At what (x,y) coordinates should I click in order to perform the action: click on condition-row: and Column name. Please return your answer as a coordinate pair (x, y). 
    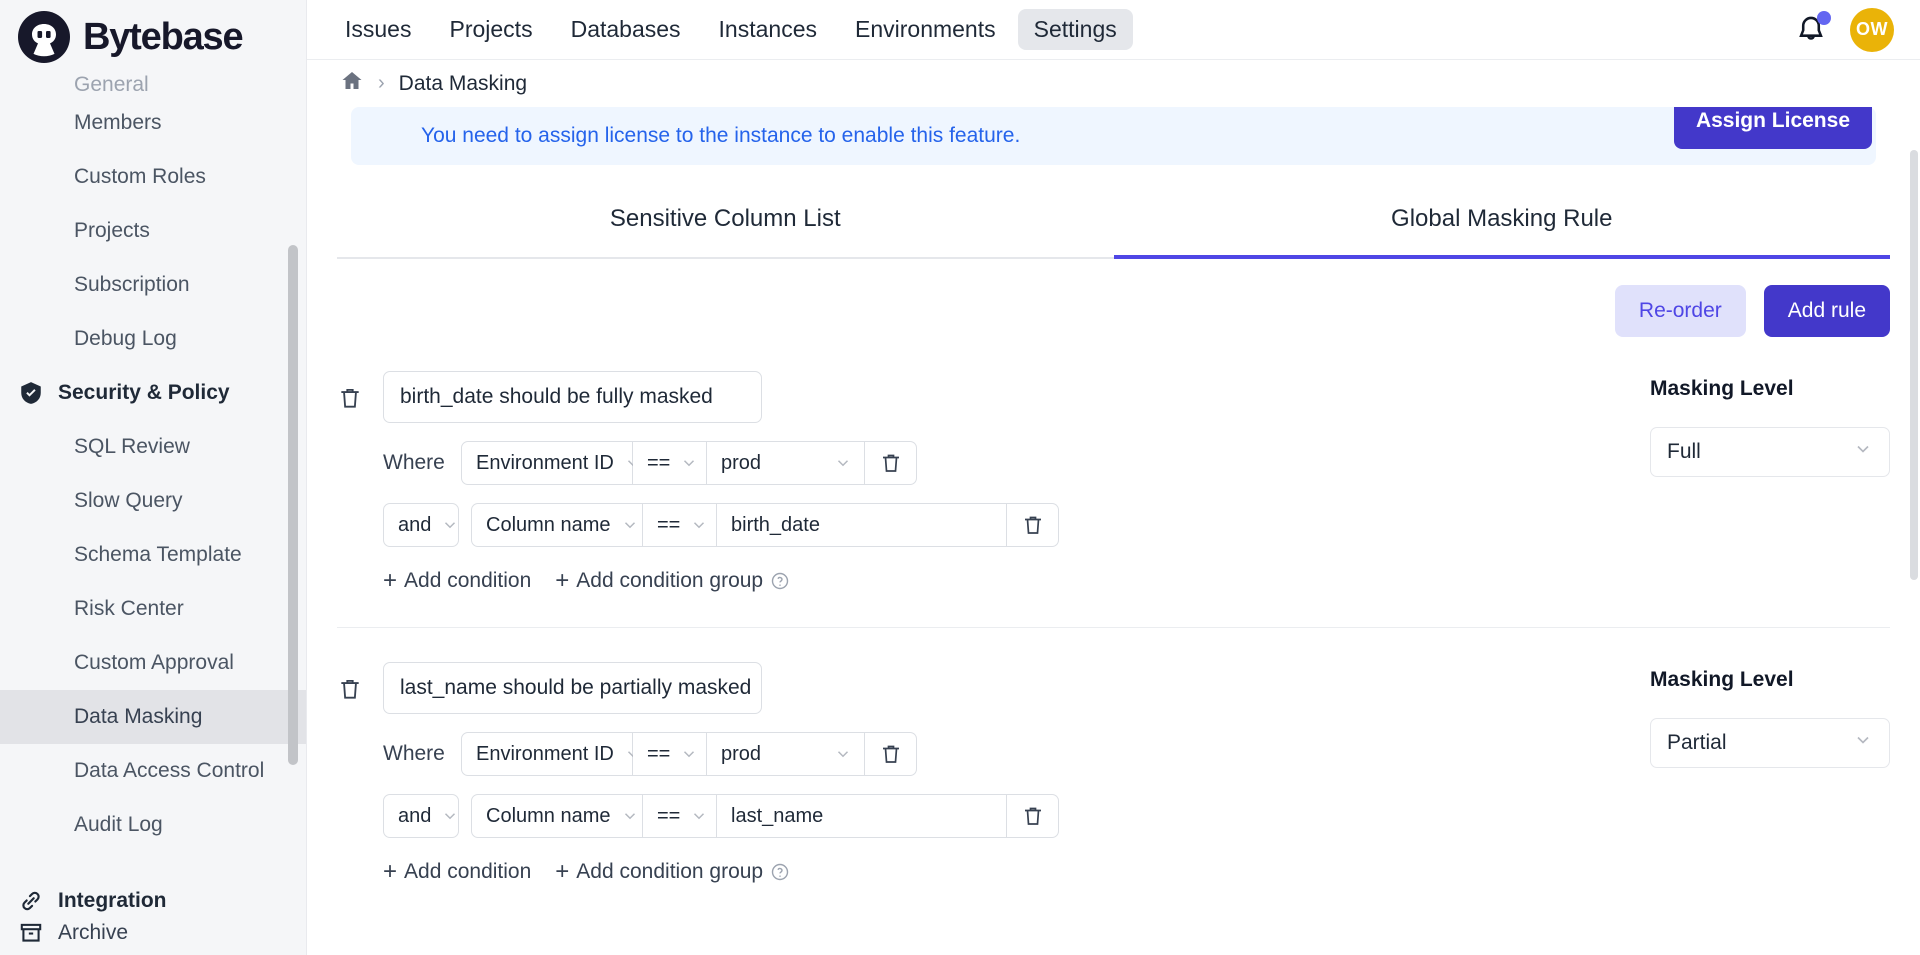
    Looking at the image, I should click on (1006, 816).